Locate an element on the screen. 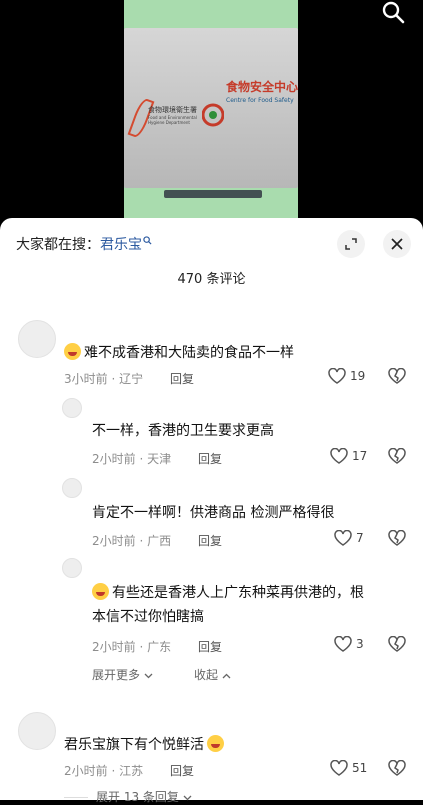 This screenshot has width=423, height=805. smile-emoji-icon is located at coordinates (215, 743).